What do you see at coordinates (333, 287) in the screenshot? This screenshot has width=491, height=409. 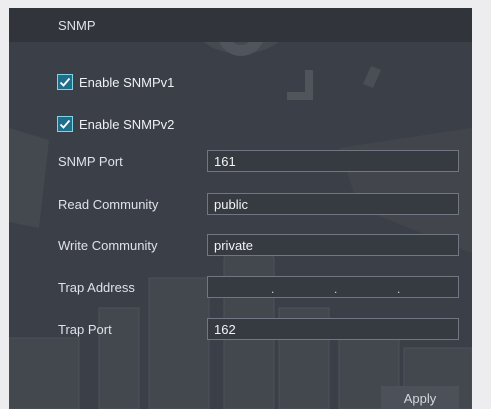 I see `trap-address-input: . . .` at bounding box center [333, 287].